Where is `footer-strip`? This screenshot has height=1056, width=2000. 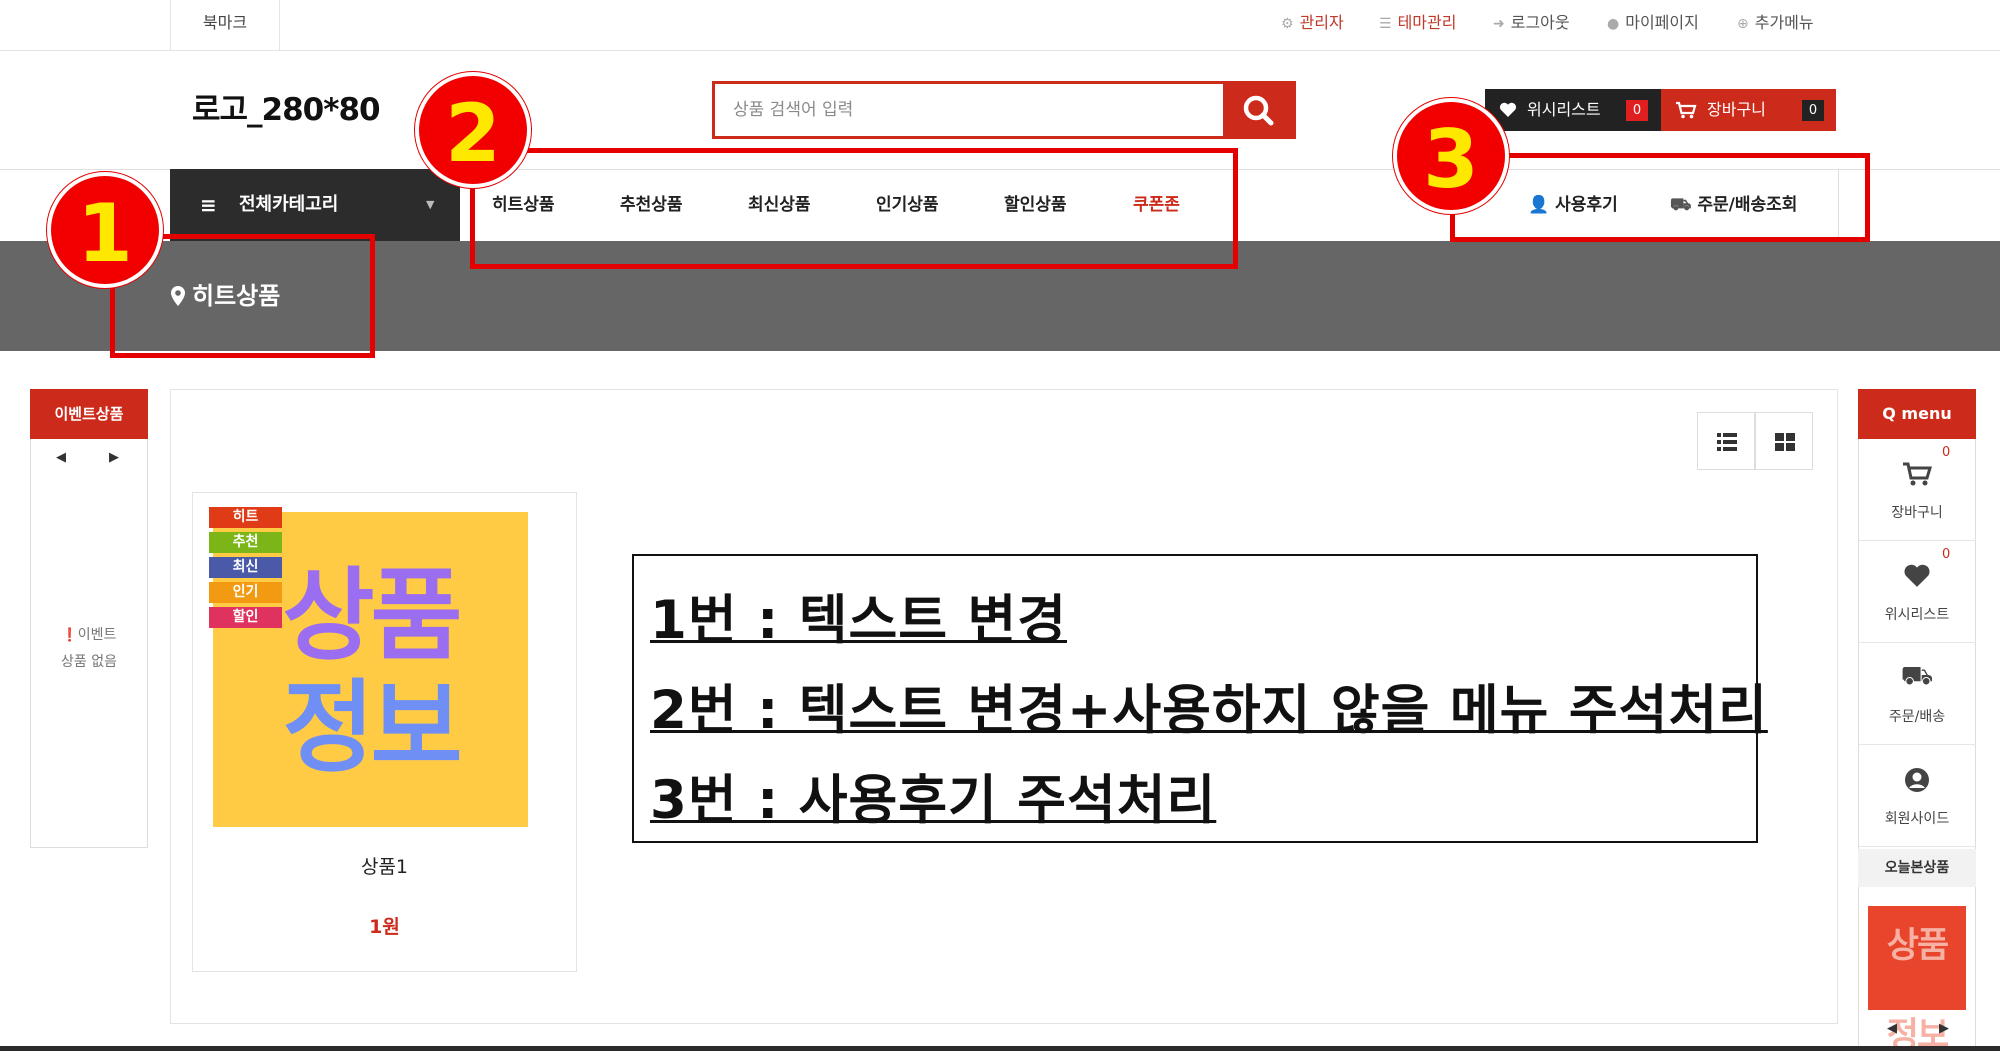 footer-strip is located at coordinates (1000, 1048).